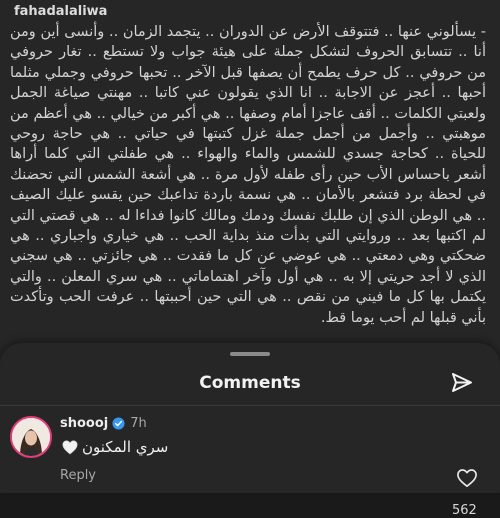 This screenshot has width=500, height=518. I want to click on post-username: fahadalaliwa, so click(60, 11).